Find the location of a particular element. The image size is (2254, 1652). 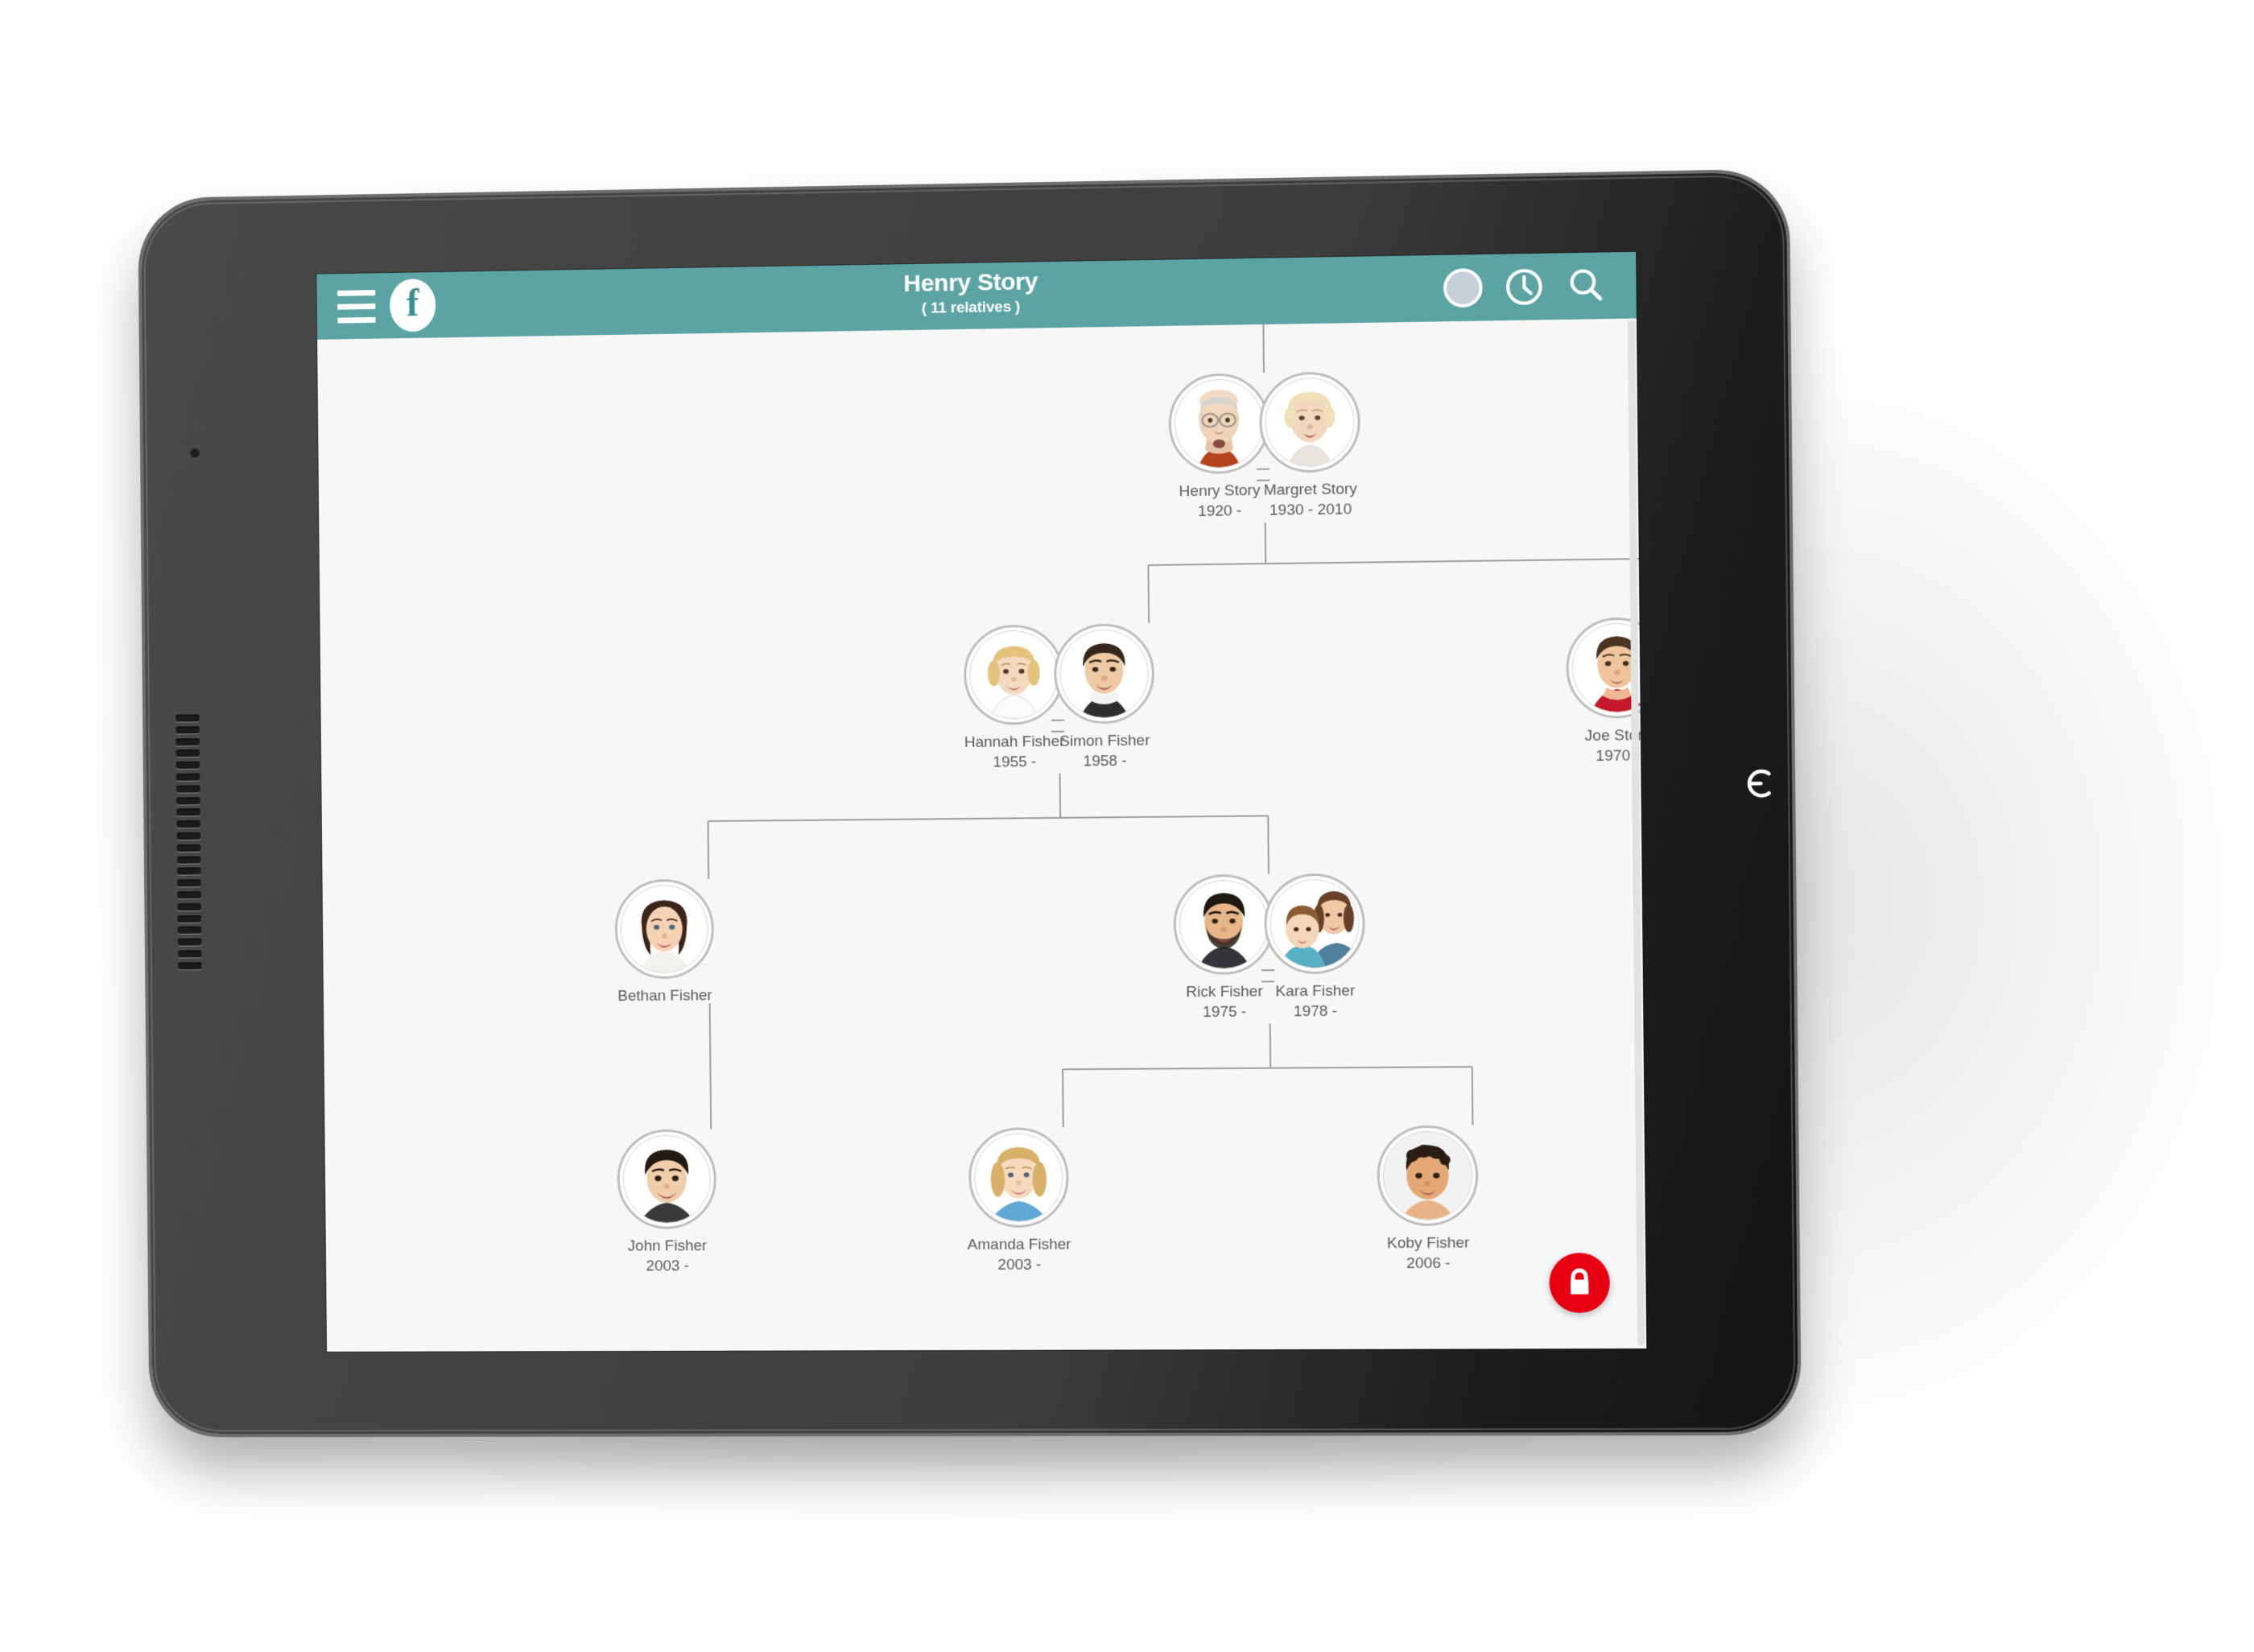

person-node-simon-fisher: Simon Fisher 1958 - is located at coordinates (1104, 698).